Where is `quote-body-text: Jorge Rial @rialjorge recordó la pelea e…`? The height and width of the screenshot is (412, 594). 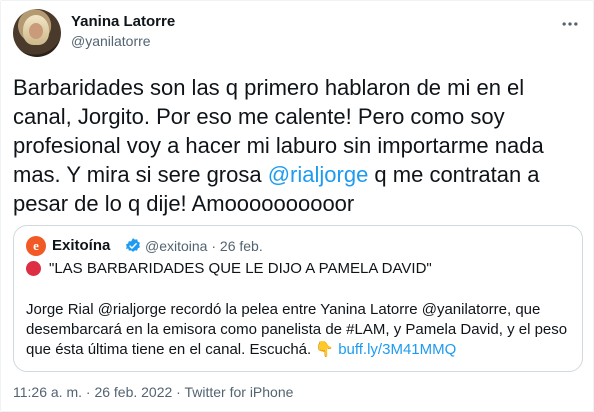 quote-body-text: Jorge Rial @rialjorge recordó la pelea e… is located at coordinates (297, 329).